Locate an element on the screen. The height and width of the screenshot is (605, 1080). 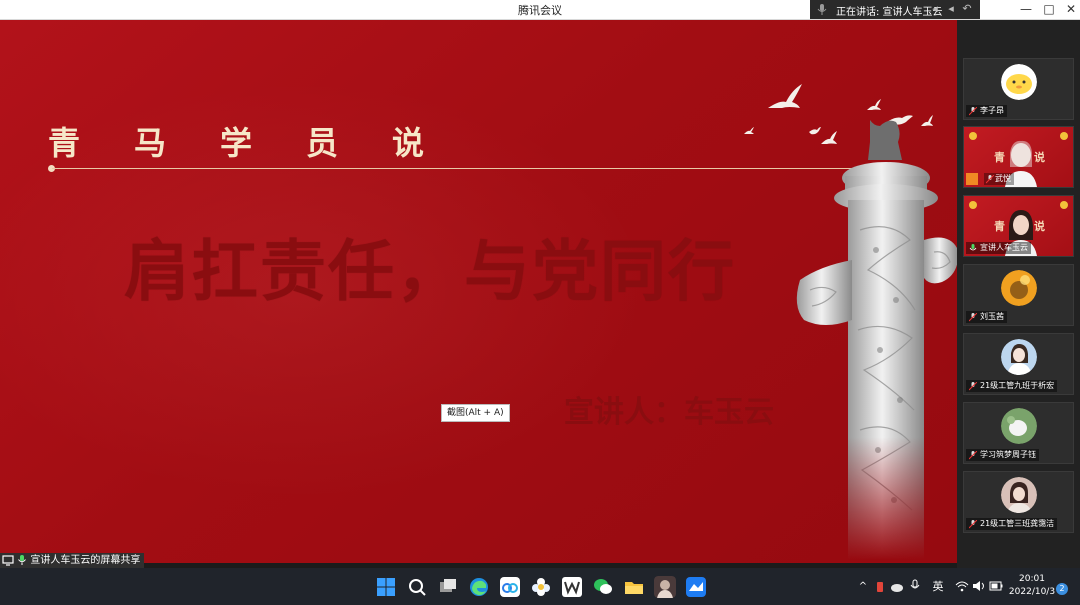
maximize-button: □ is located at coordinates (1049, 9).